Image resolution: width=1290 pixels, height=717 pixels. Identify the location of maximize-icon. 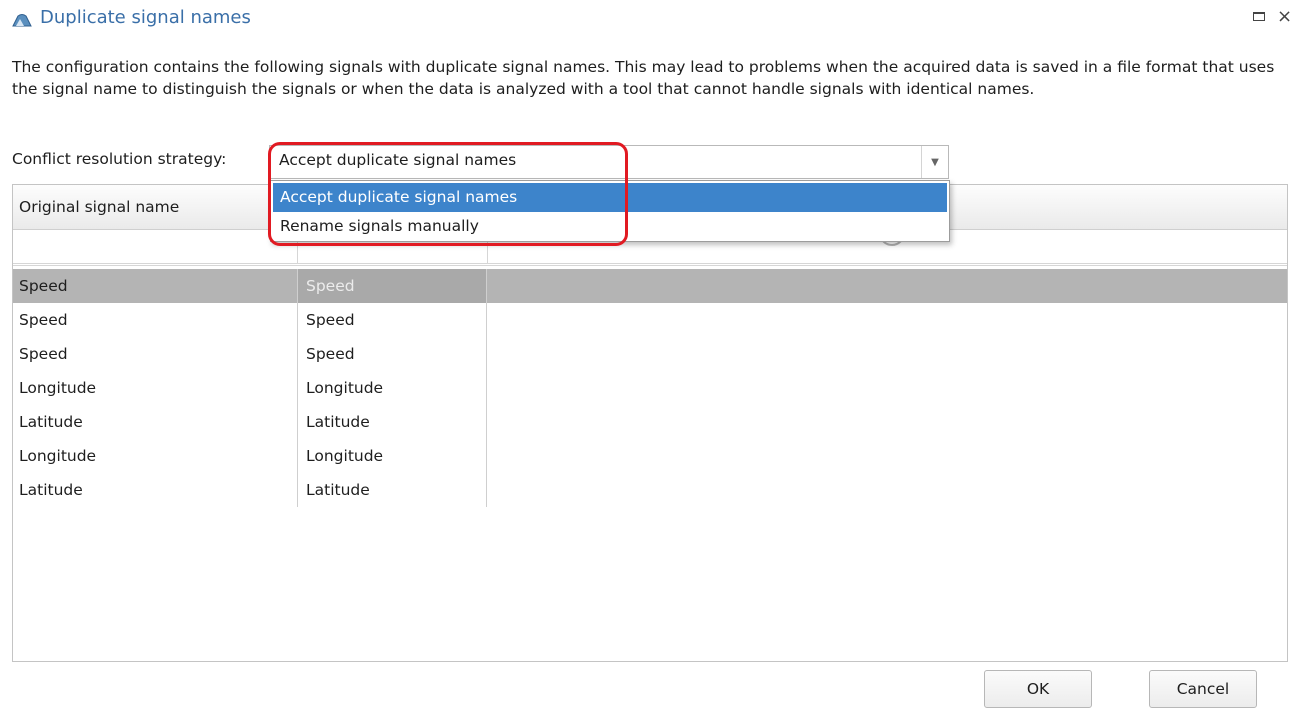
(1259, 16).